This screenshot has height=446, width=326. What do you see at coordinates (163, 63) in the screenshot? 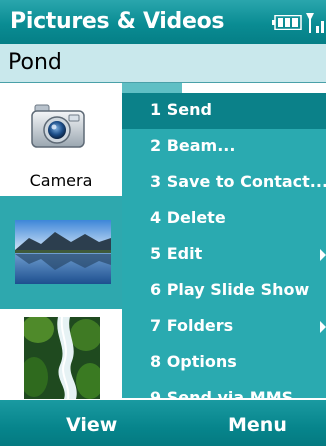
I see `folder-selector: Pond` at bounding box center [163, 63].